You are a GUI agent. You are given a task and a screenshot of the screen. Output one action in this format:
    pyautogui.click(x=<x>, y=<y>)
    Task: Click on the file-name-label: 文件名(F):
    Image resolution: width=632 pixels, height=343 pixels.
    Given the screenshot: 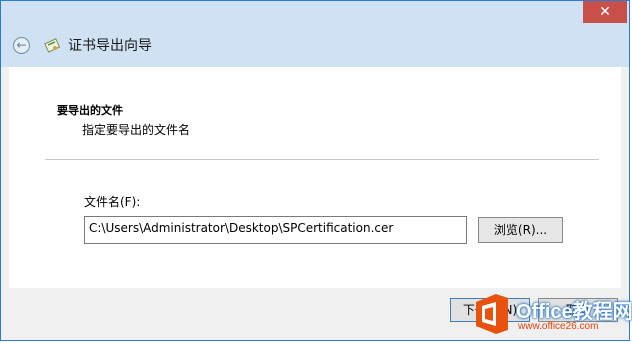 What is the action you would take?
    pyautogui.click(x=112, y=202)
    